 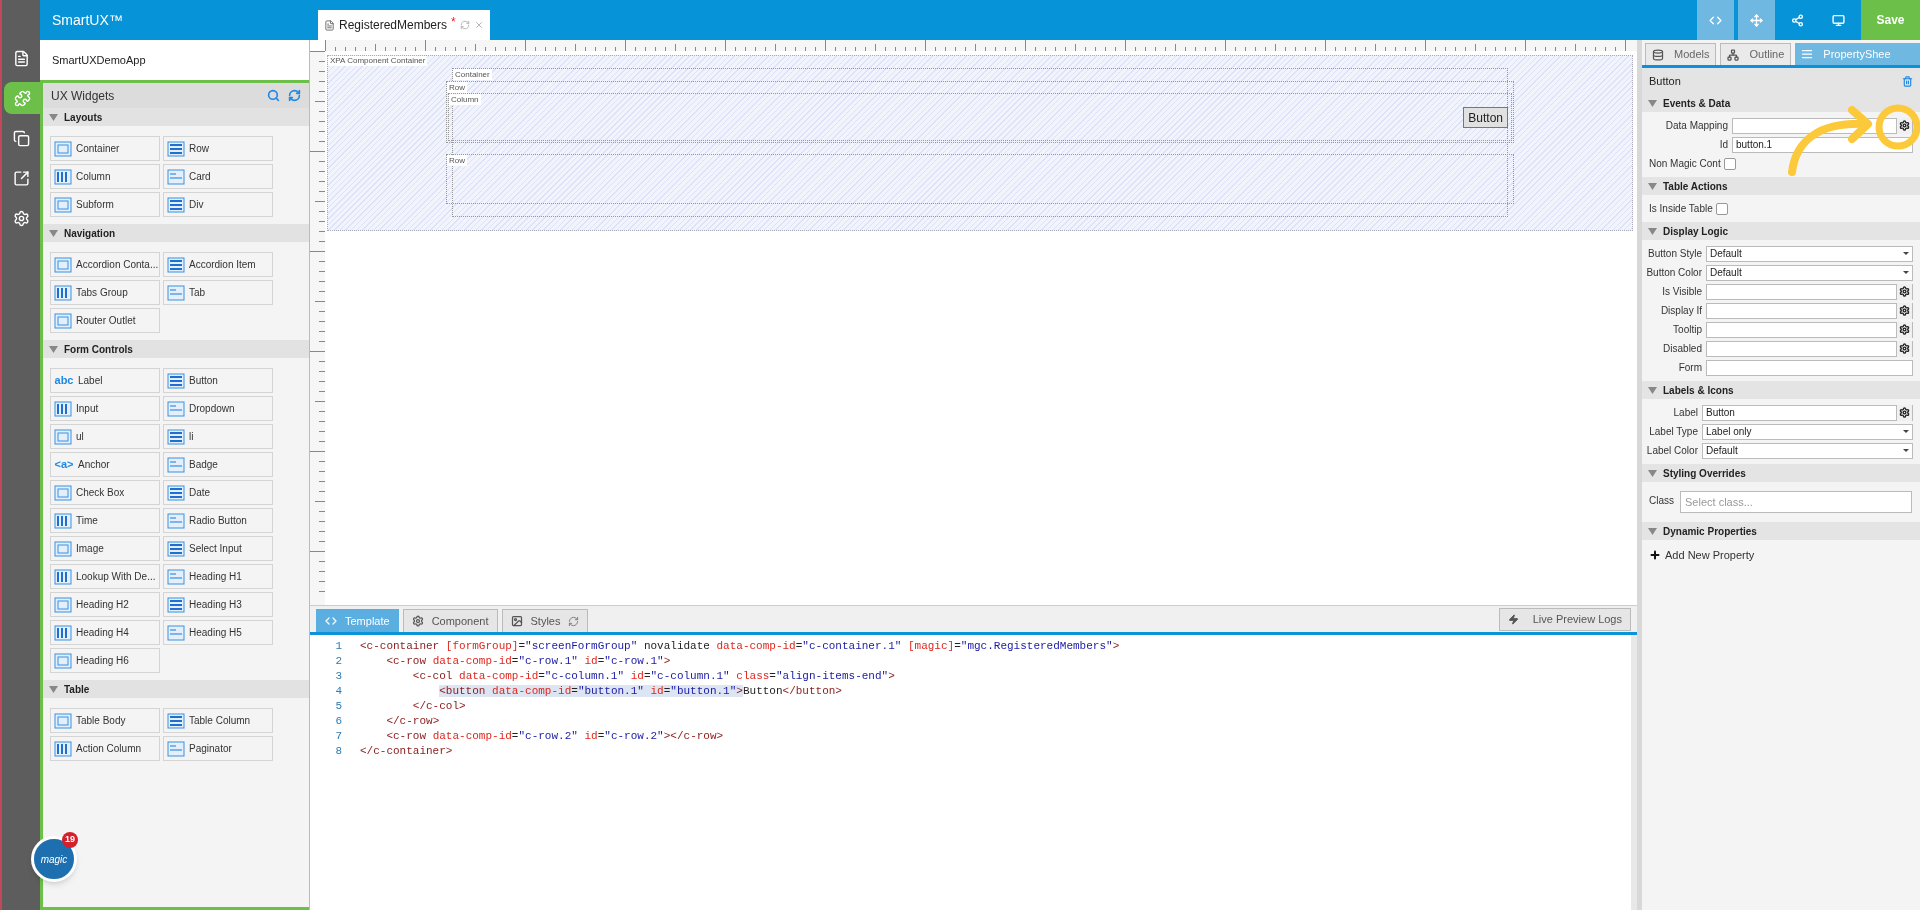 What do you see at coordinates (105, 148) in the screenshot?
I see `widget-tile: Container` at bounding box center [105, 148].